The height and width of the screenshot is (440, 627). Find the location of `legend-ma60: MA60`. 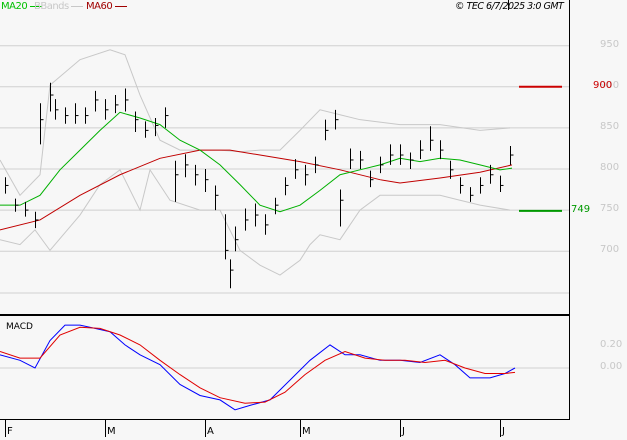

legend-ma60: MA60 is located at coordinates (106, 6).